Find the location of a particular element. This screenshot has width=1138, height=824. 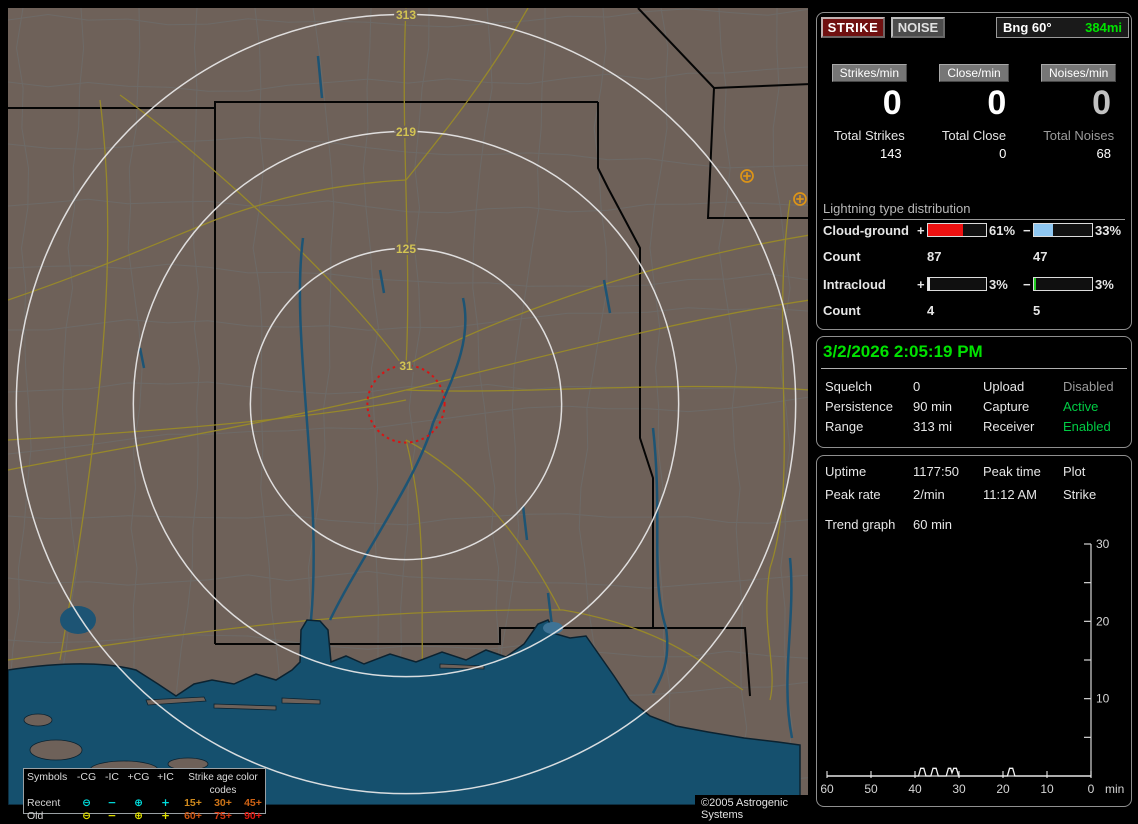

uptime-label: Uptime is located at coordinates (846, 471).